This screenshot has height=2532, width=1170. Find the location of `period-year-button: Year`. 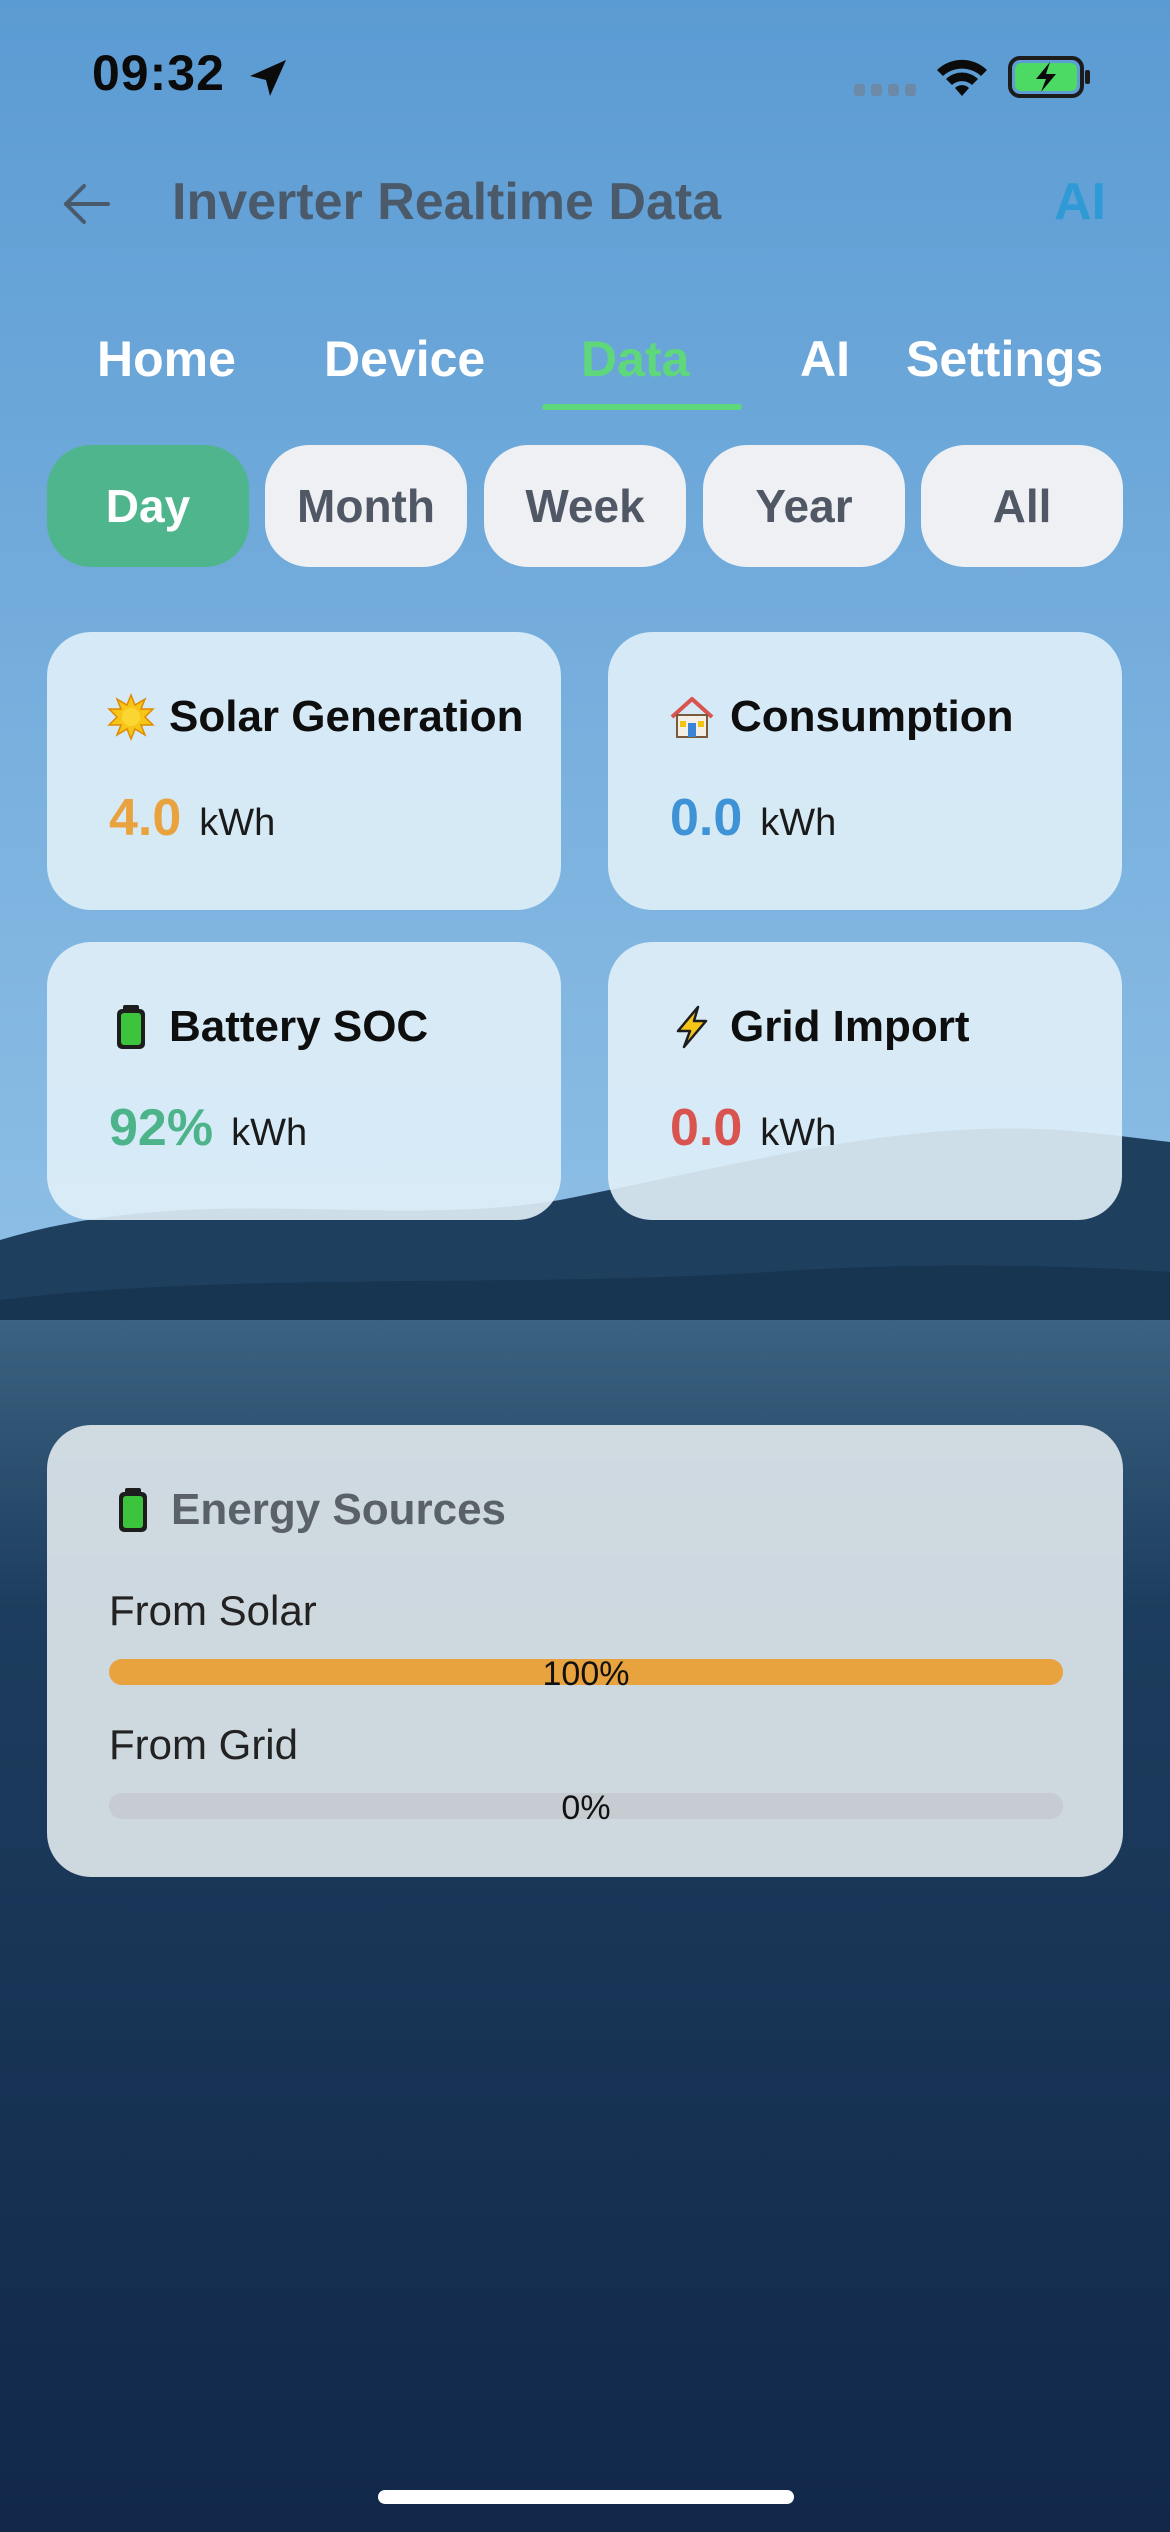

period-year-button: Year is located at coordinates (804, 506).